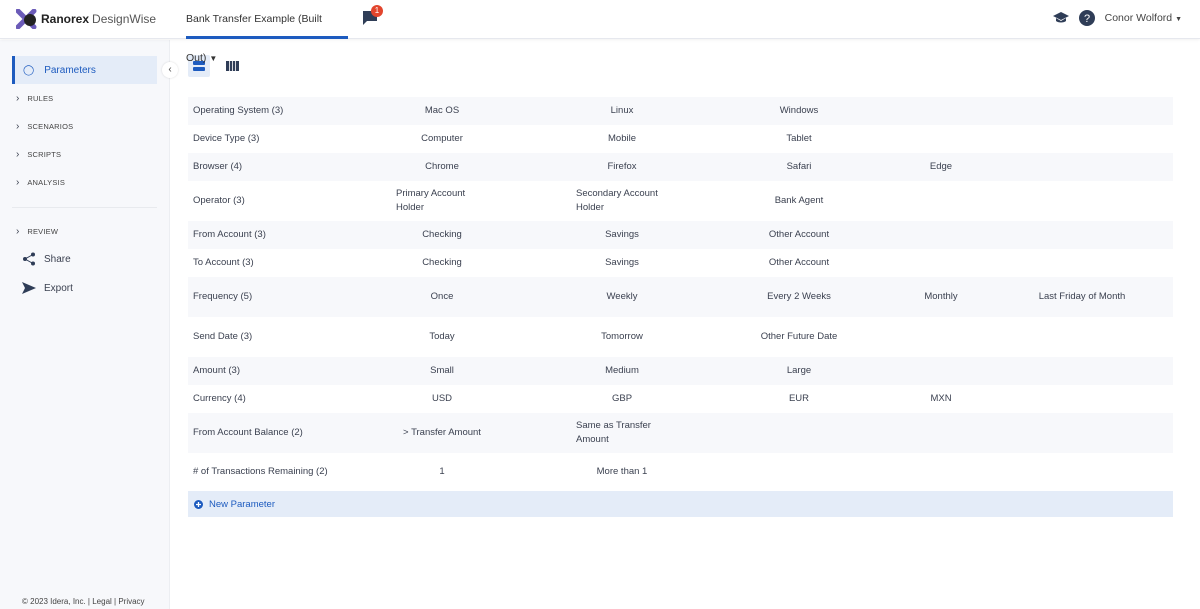 This screenshot has height=609, width=1200. I want to click on parameter-value: EUR, so click(799, 399).